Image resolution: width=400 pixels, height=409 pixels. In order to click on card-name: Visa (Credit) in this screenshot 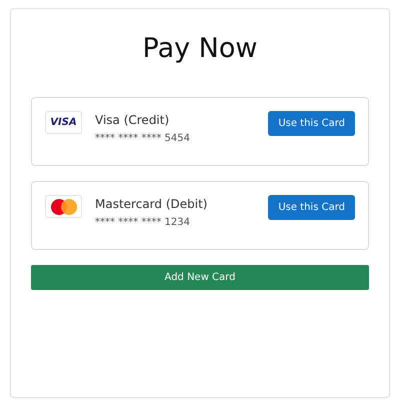, I will do `click(132, 120)`.